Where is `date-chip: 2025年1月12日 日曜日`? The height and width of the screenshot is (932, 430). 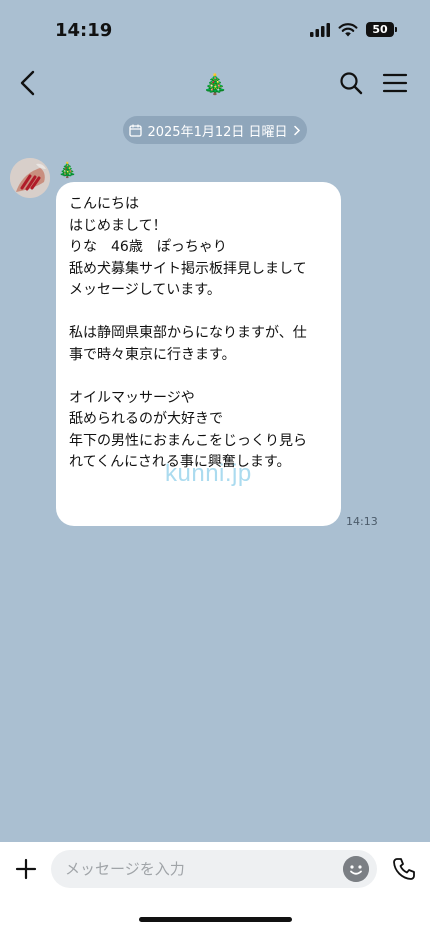 date-chip: 2025年1月12日 日曜日 is located at coordinates (215, 130).